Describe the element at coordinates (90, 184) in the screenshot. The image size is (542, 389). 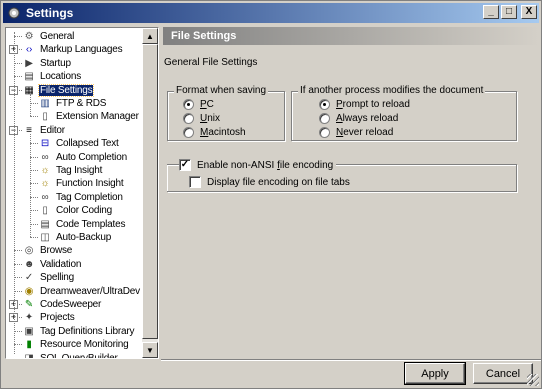
I see `tree-item-label: Function Insight` at that location.